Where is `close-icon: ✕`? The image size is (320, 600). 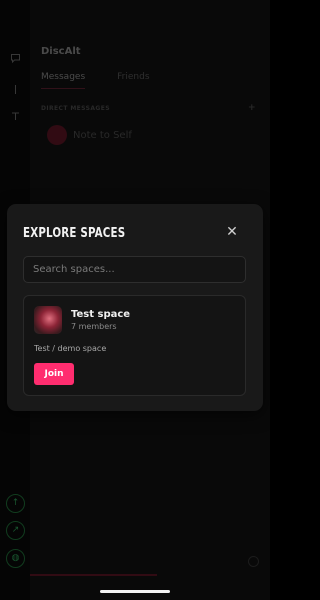 close-icon: ✕ is located at coordinates (232, 232).